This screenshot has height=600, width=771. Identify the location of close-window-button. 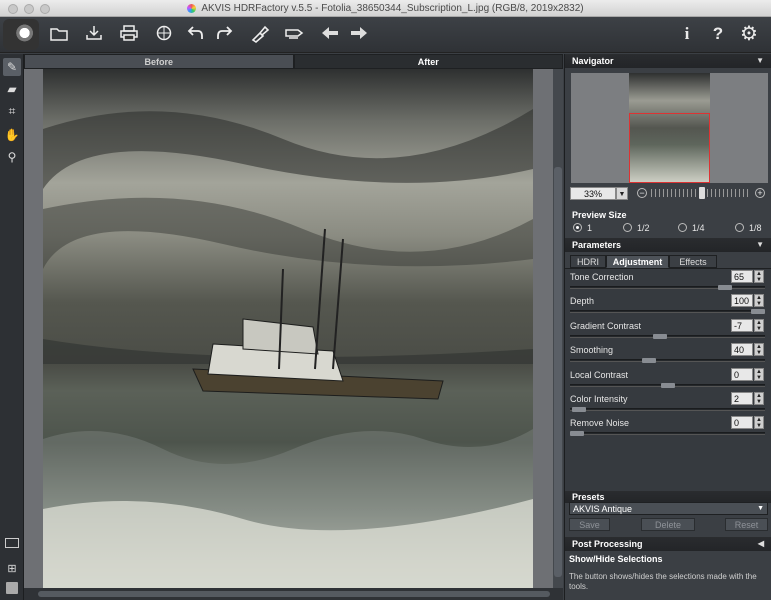
(13, 9).